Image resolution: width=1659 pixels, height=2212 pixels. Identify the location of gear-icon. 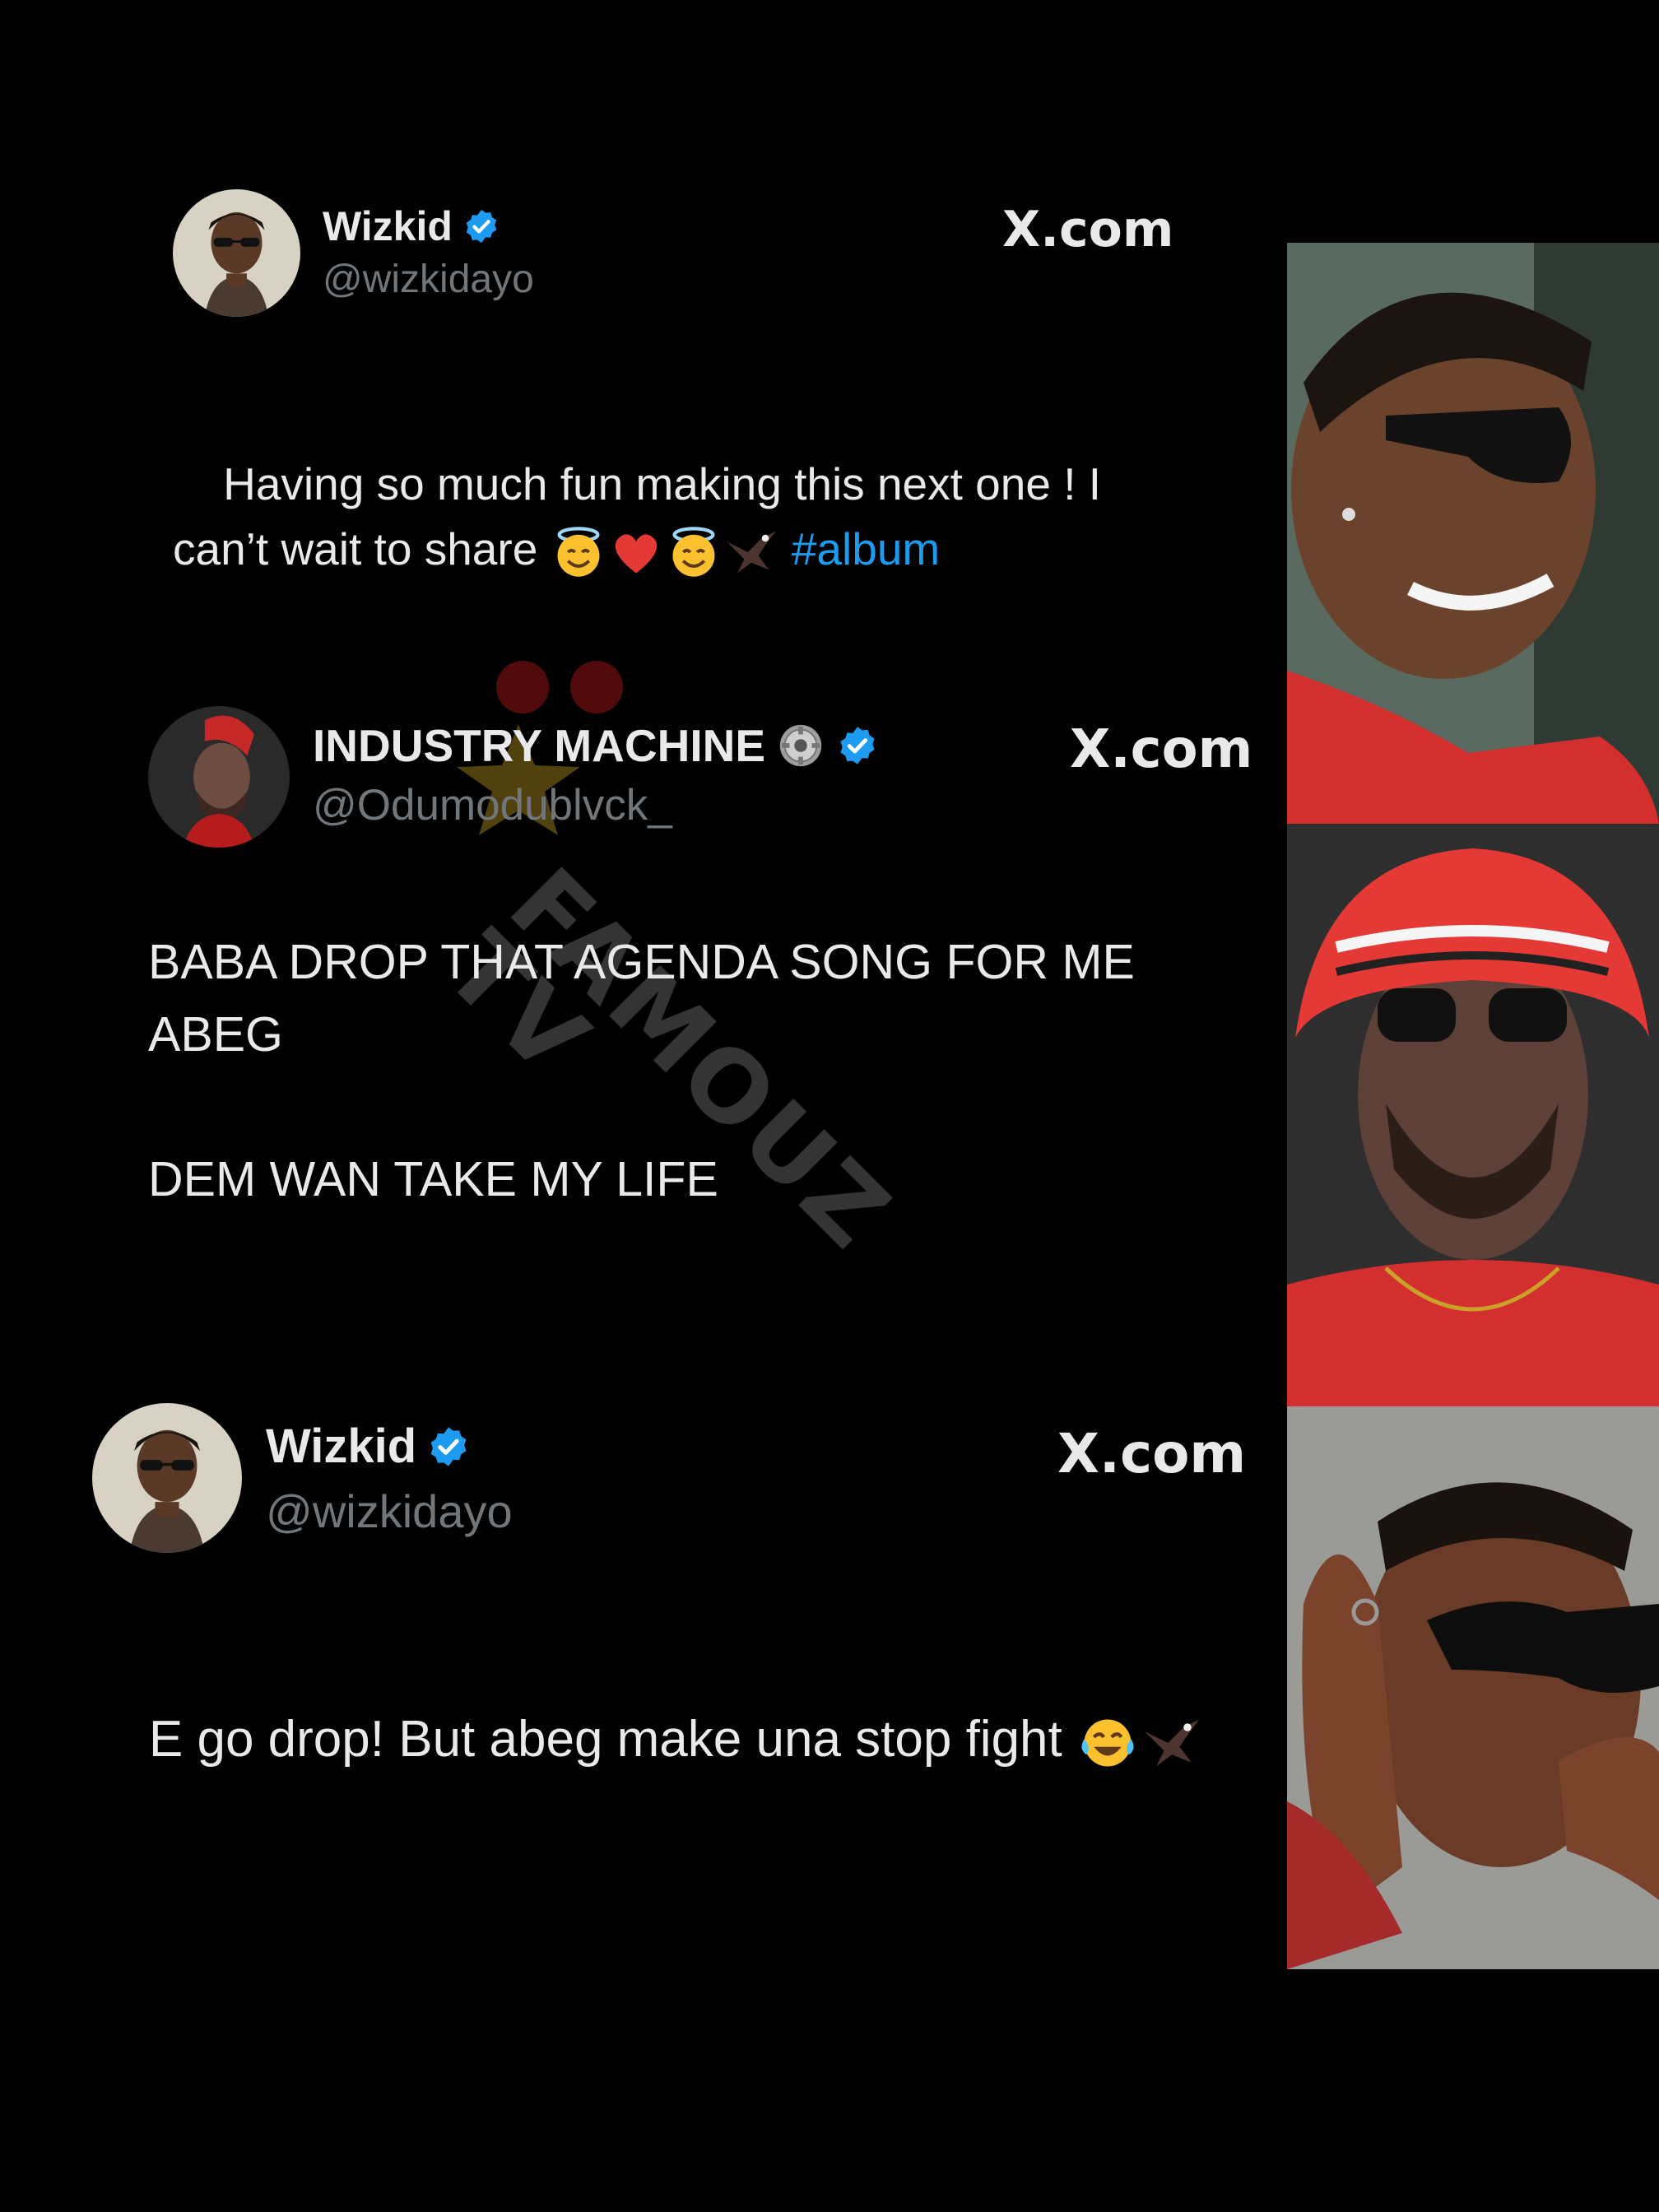
(800, 745).